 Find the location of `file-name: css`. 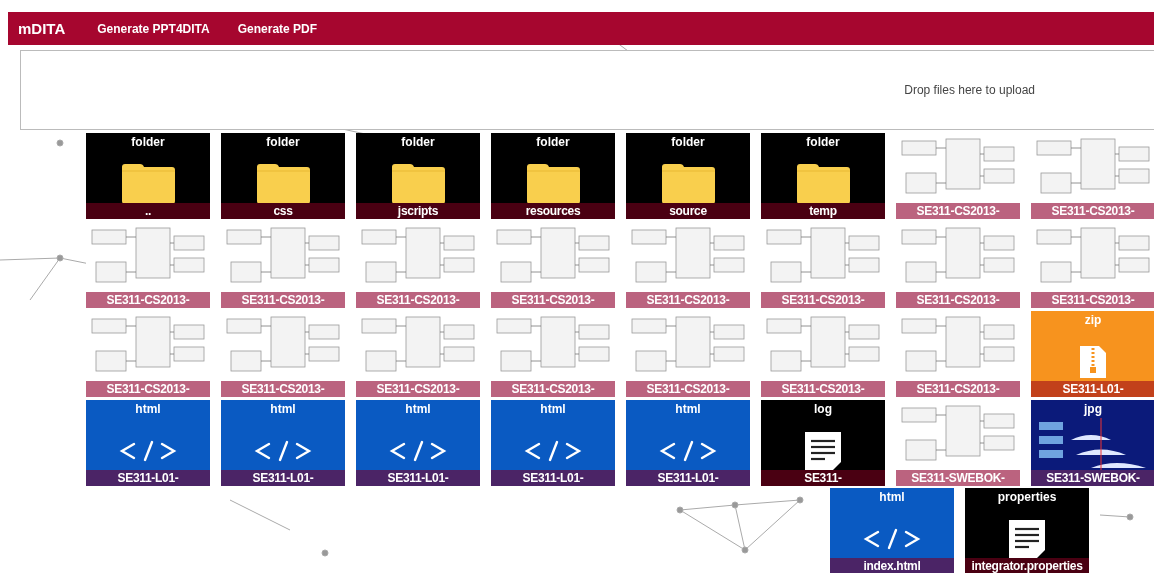

file-name: css is located at coordinates (283, 211).